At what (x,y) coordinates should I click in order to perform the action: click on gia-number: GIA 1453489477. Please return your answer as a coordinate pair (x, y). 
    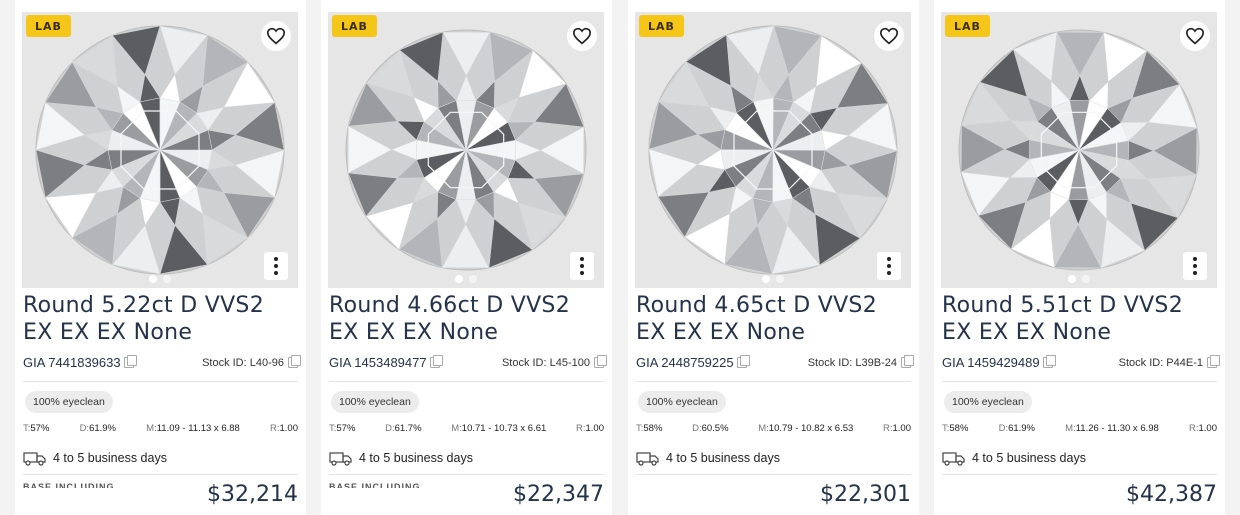
    Looking at the image, I should click on (386, 362).